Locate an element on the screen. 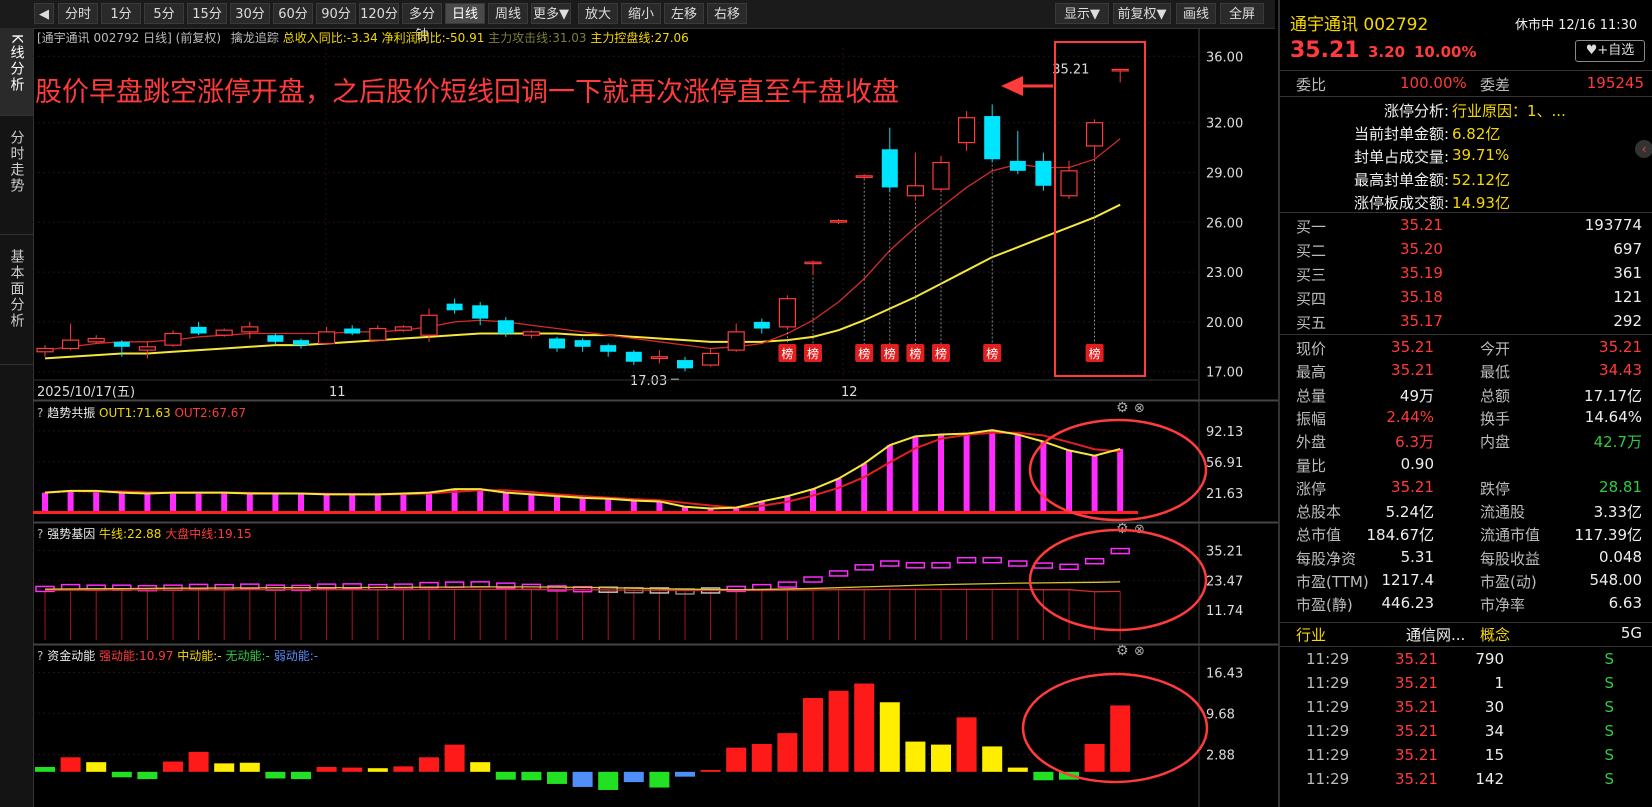 Image resolution: width=1652 pixels, height=807 pixels. quote-row: 量比 0.90 is located at coordinates (1466, 465).